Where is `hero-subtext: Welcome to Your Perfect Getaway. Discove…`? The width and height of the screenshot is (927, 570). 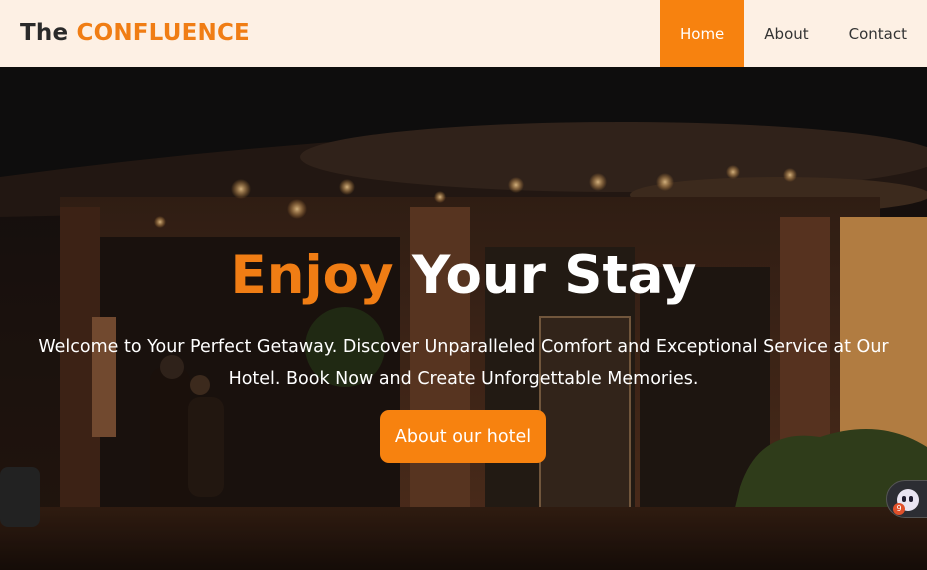
hero-subtext: Welcome to Your Perfect Getaway. Discove… is located at coordinates (463, 363).